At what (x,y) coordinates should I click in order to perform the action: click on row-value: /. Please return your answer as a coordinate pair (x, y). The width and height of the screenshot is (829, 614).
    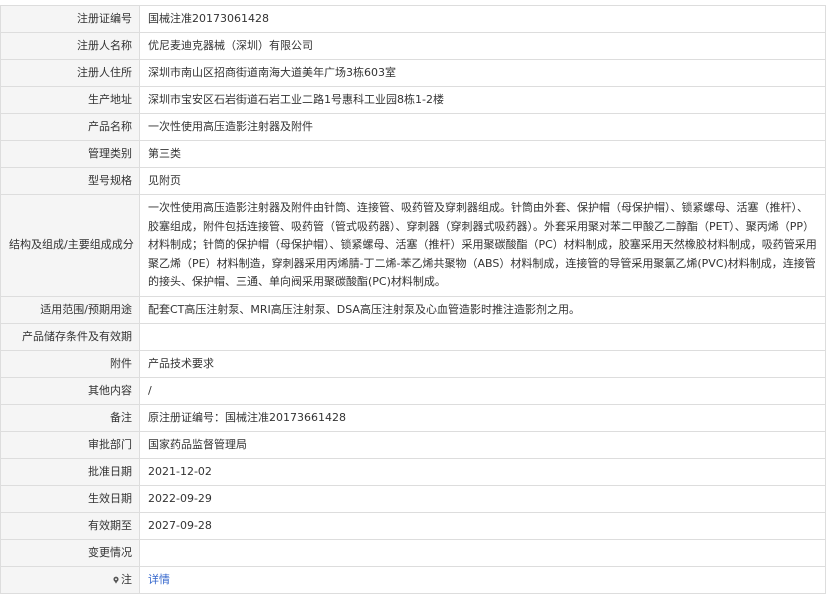
    Looking at the image, I should click on (482, 390).